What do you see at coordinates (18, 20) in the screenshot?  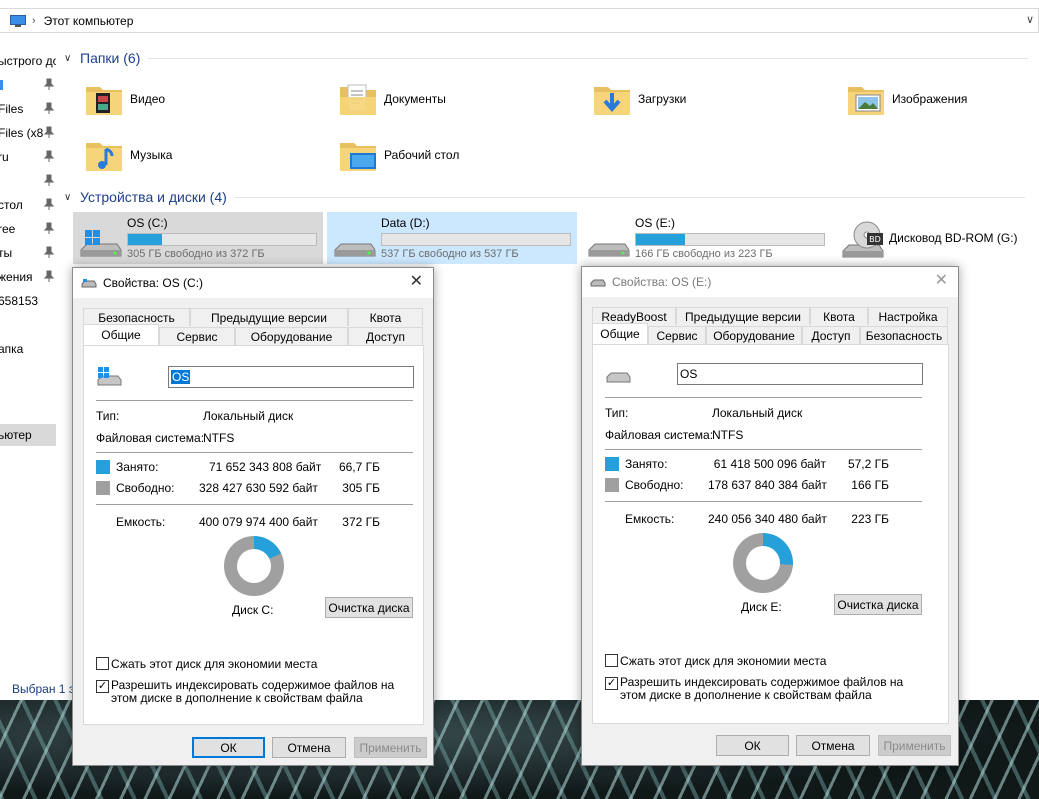 I see `computer-icon` at bounding box center [18, 20].